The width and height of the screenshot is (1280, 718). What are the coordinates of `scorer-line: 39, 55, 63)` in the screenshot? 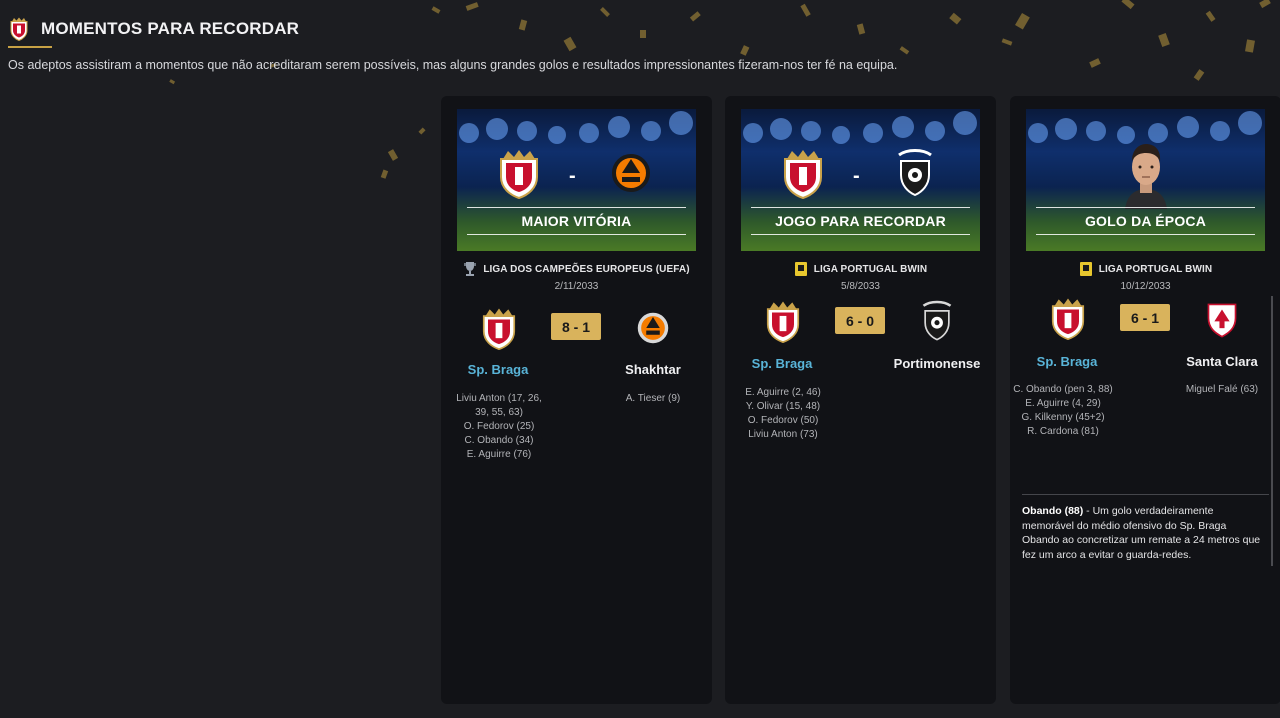 It's located at (499, 412).